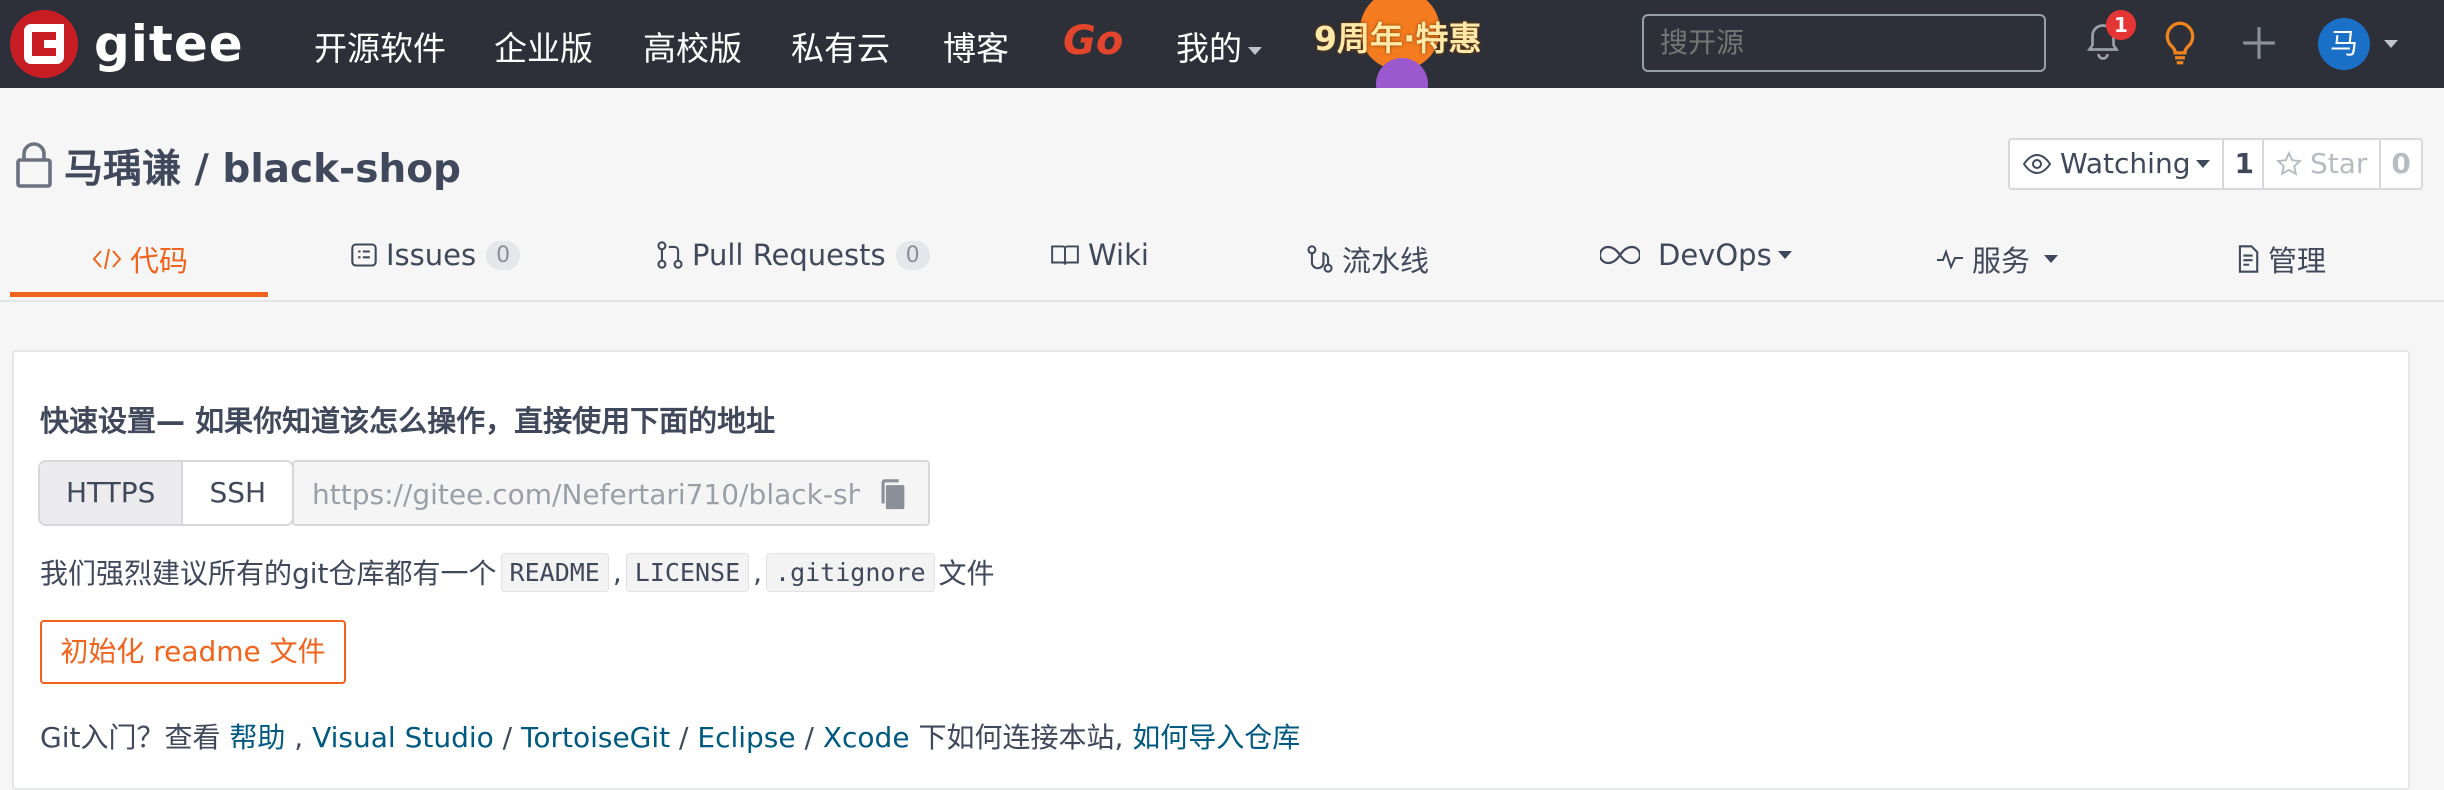 This screenshot has width=2444, height=790. I want to click on issues-icon, so click(364, 255).